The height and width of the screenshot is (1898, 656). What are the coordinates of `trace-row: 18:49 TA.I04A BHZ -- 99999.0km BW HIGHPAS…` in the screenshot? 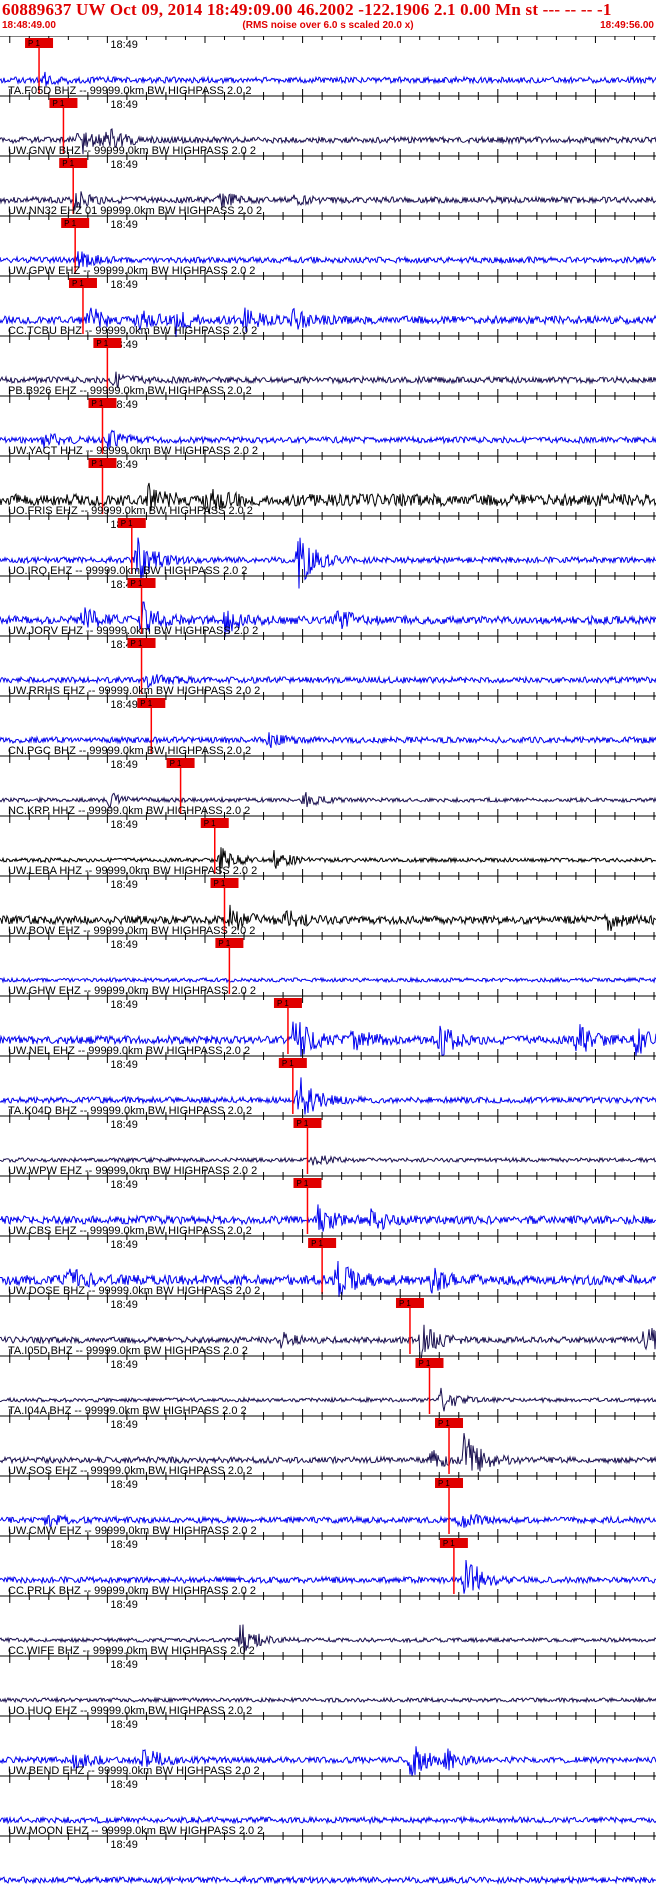 It's located at (328, 1439).